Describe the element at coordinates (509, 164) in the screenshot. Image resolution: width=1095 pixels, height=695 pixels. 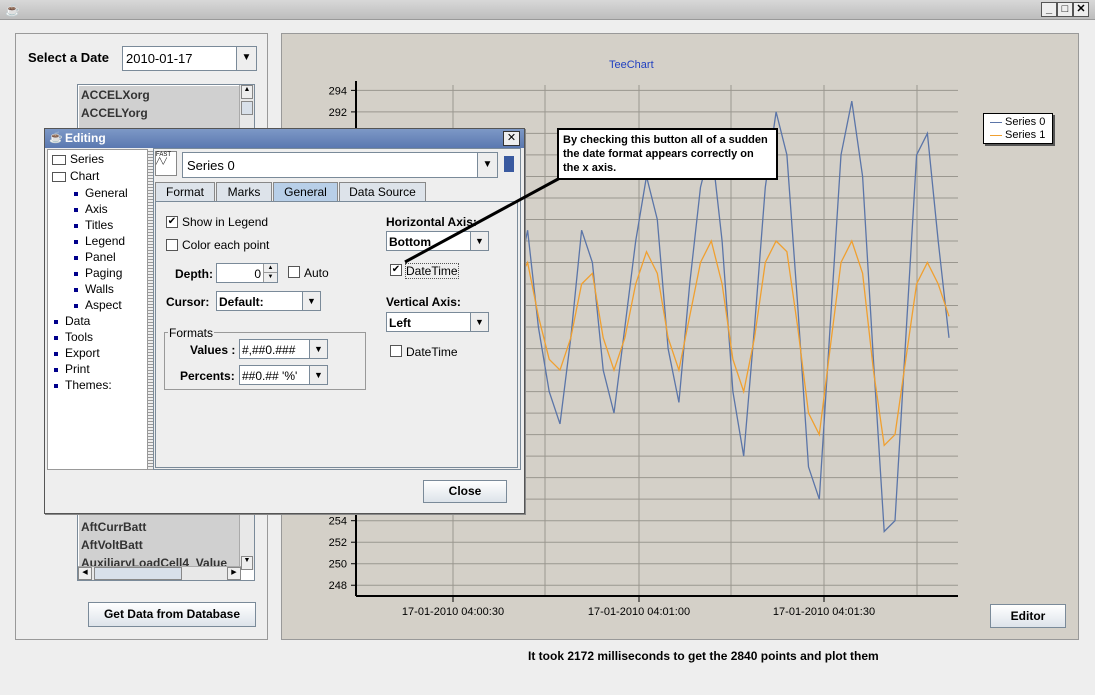
I see `series-color-swatch` at that location.